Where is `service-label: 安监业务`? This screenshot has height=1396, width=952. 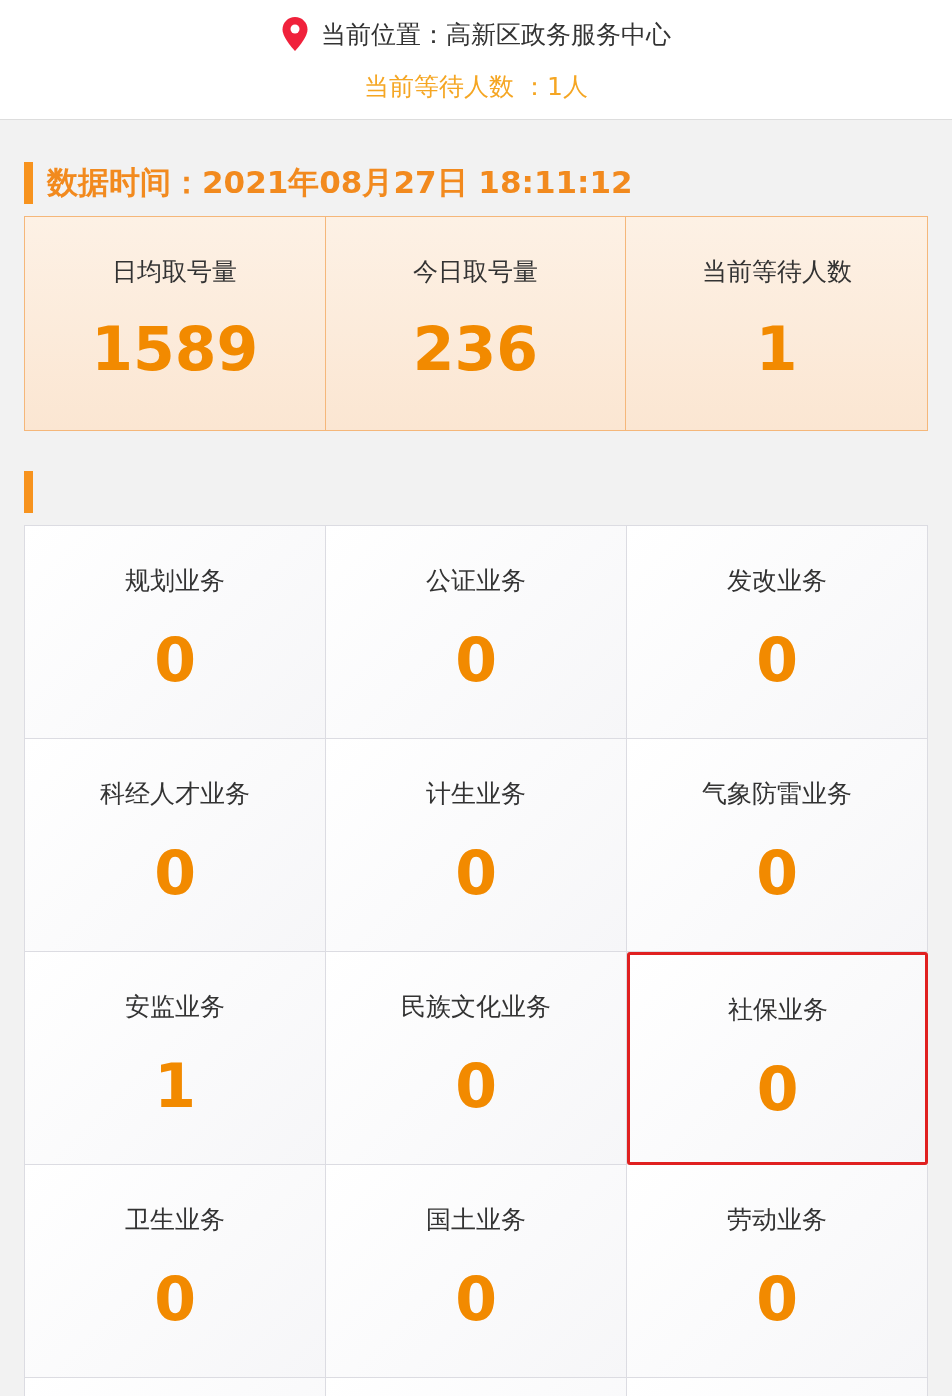
service-label: 安监业务 is located at coordinates (175, 1007).